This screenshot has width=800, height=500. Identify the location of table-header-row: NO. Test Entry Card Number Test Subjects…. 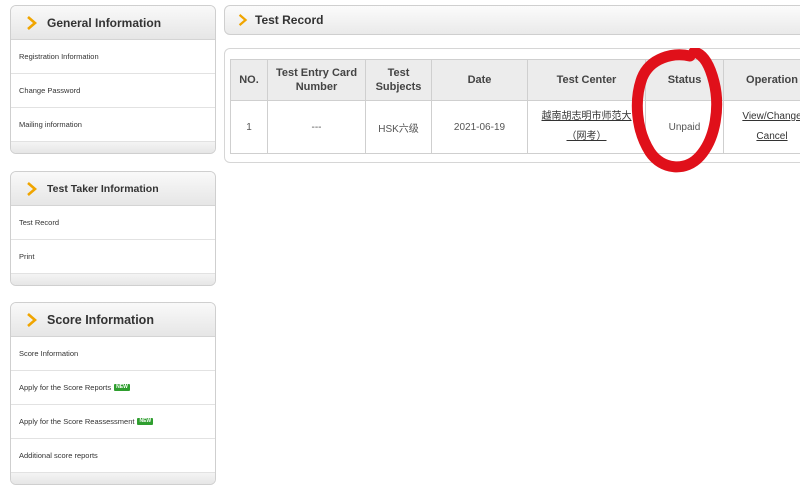
(515, 80).